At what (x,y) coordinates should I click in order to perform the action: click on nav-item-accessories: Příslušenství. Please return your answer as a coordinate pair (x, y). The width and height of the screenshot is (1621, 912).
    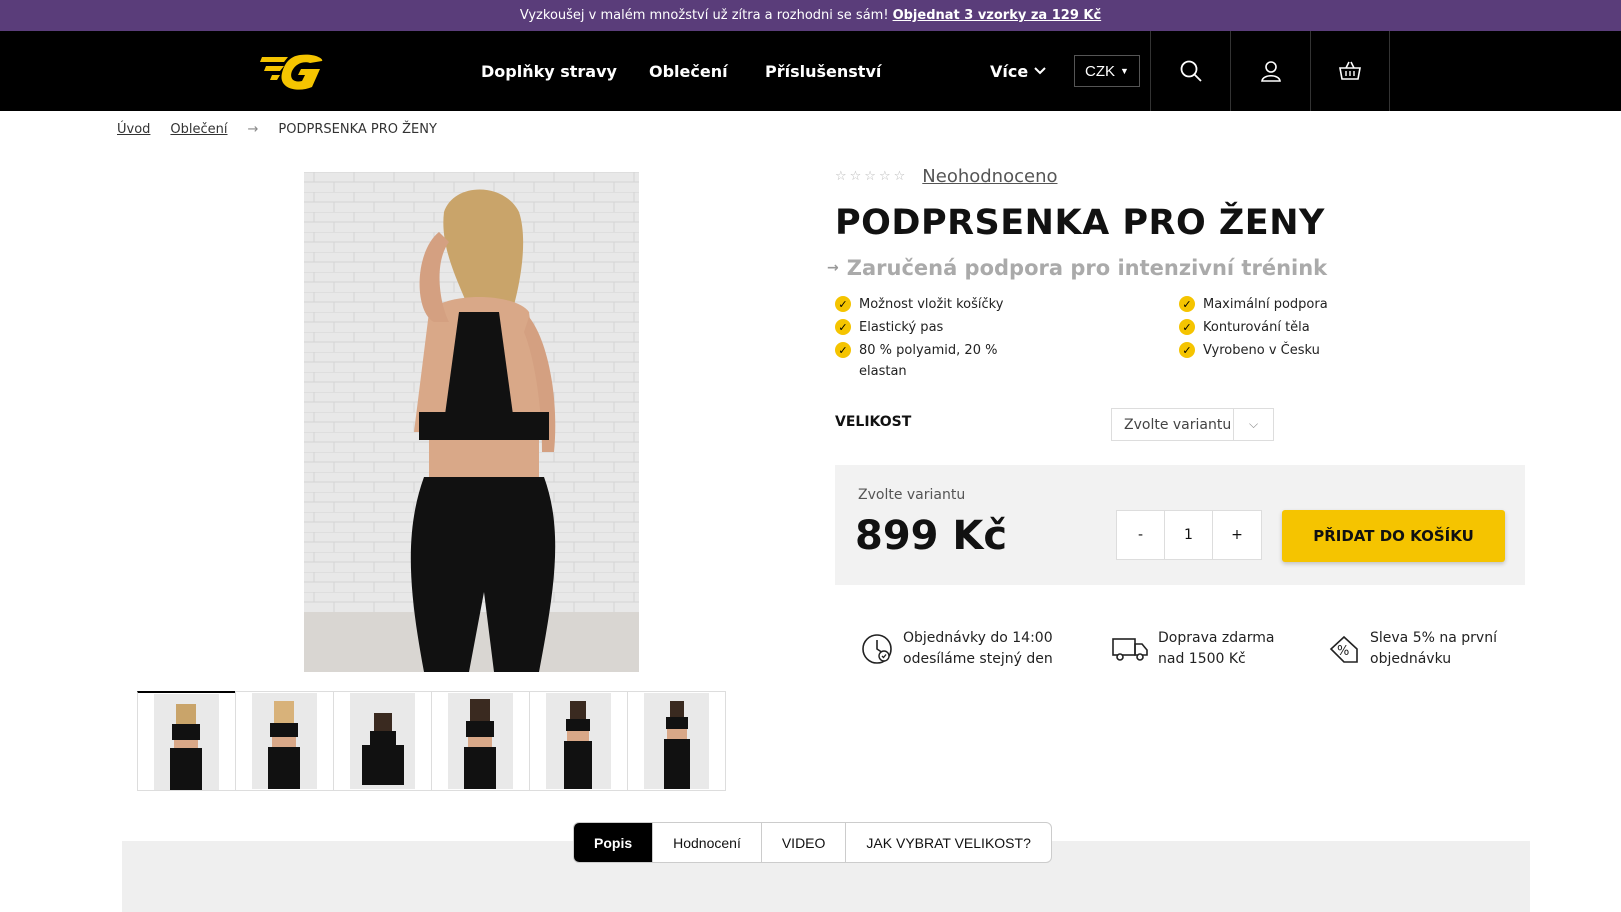
    Looking at the image, I should click on (823, 71).